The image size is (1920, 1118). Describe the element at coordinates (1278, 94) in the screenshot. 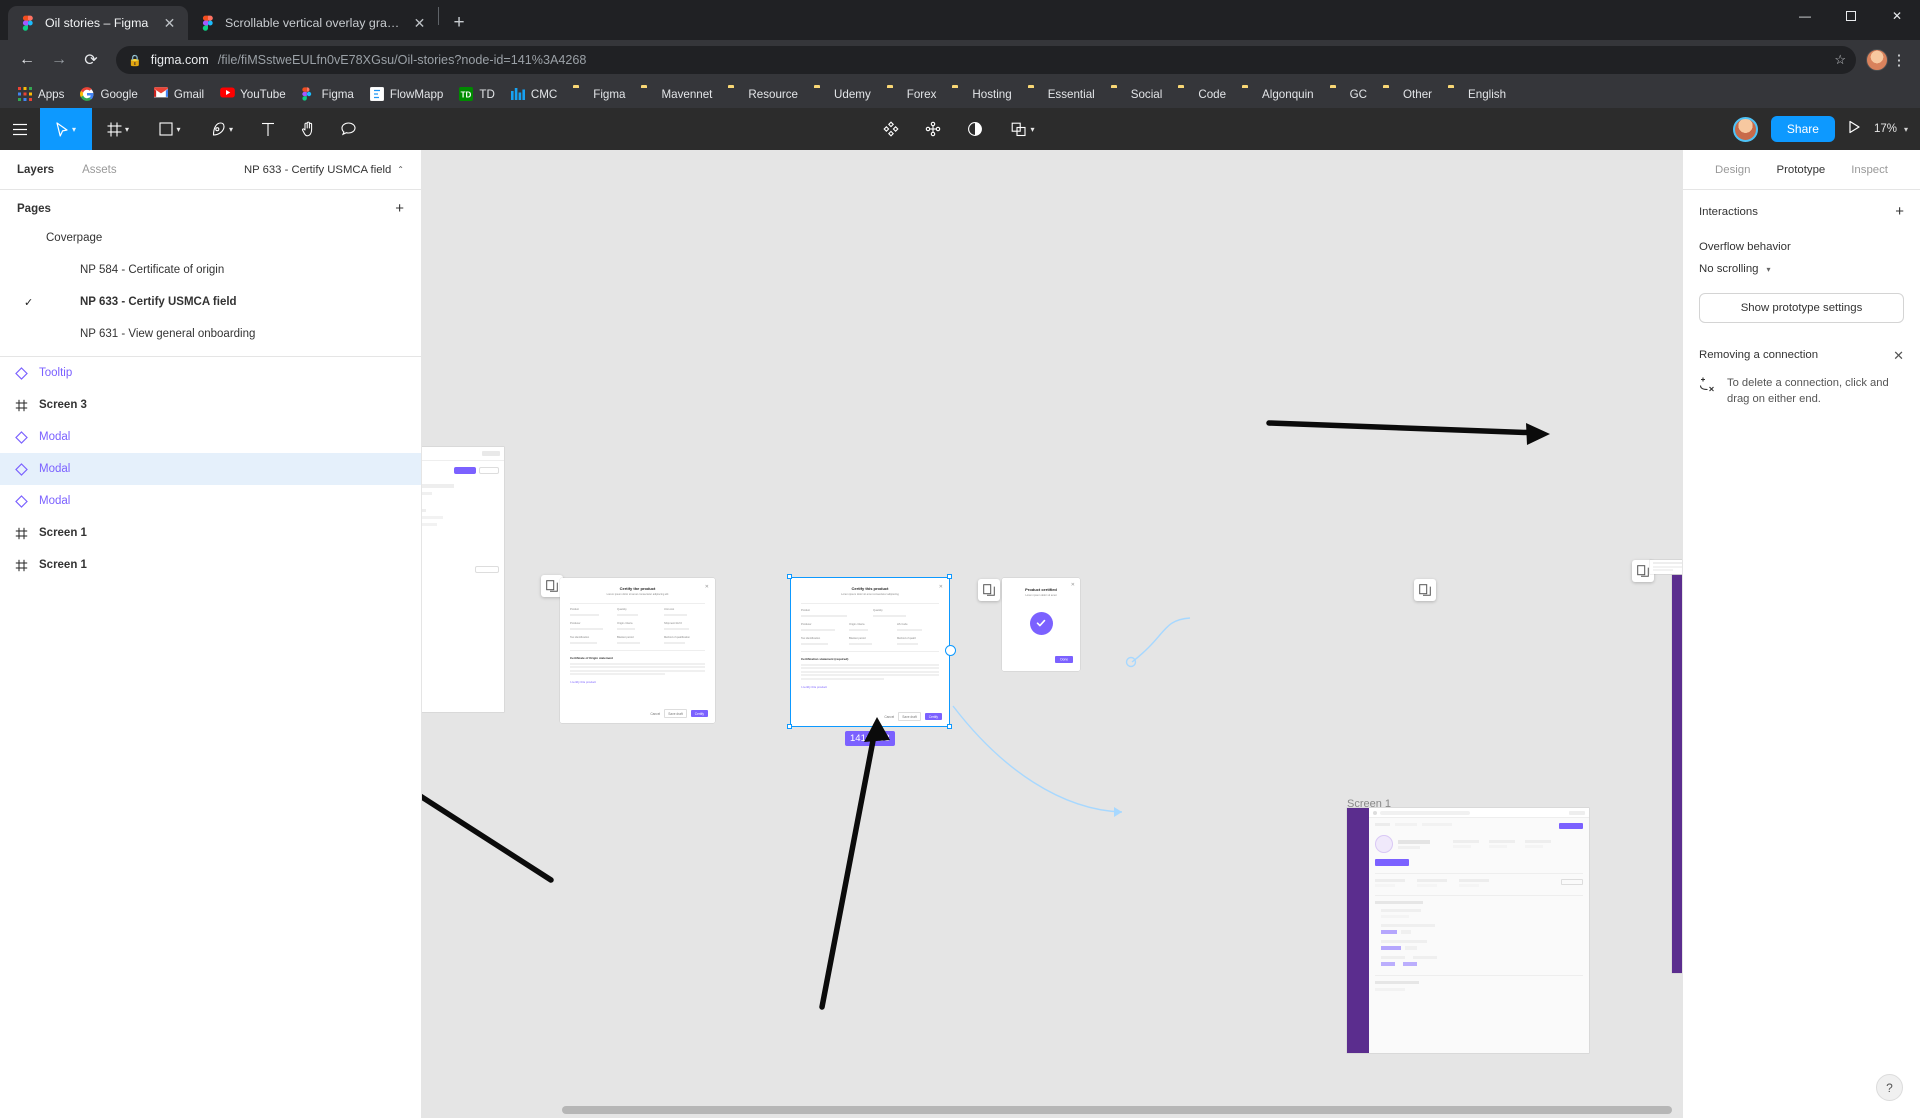

I see `bookmark-algonquin: Algonquin` at that location.